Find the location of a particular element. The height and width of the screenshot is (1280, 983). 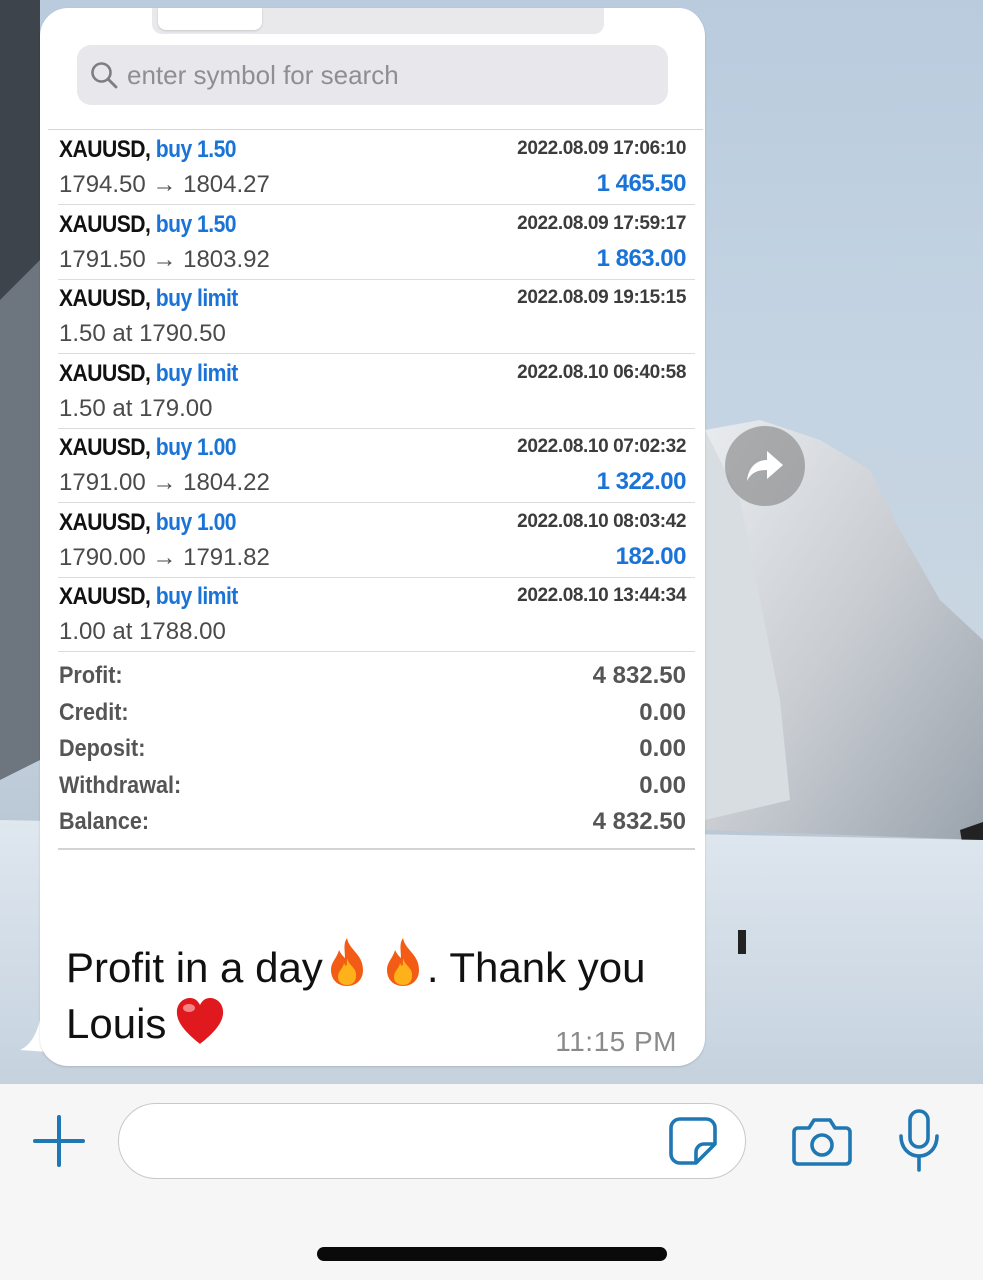

segmented-control-active is located at coordinates (210, 19).